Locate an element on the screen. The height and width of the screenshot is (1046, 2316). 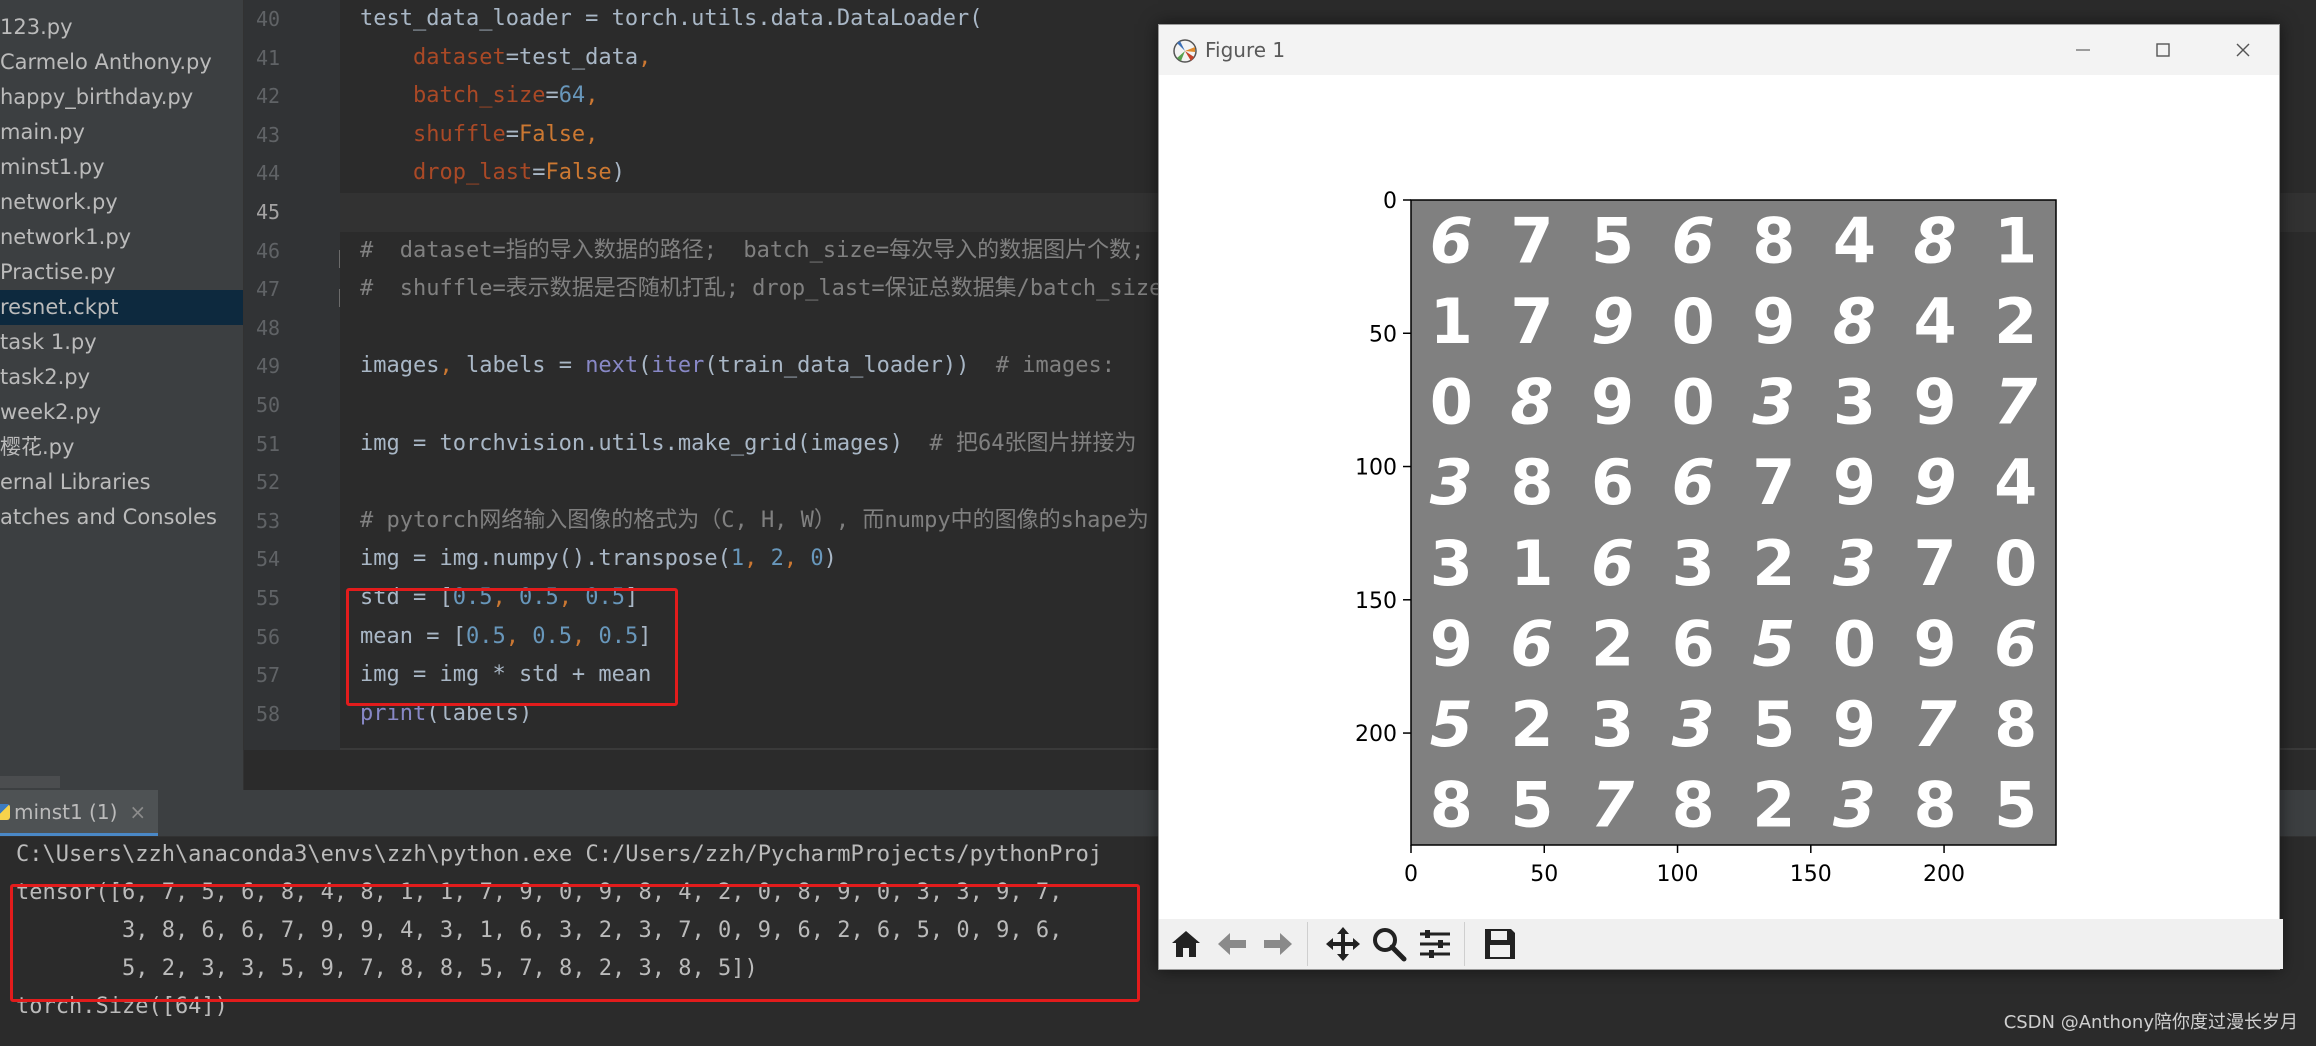
tree-item: week2.py is located at coordinates (121, 412).